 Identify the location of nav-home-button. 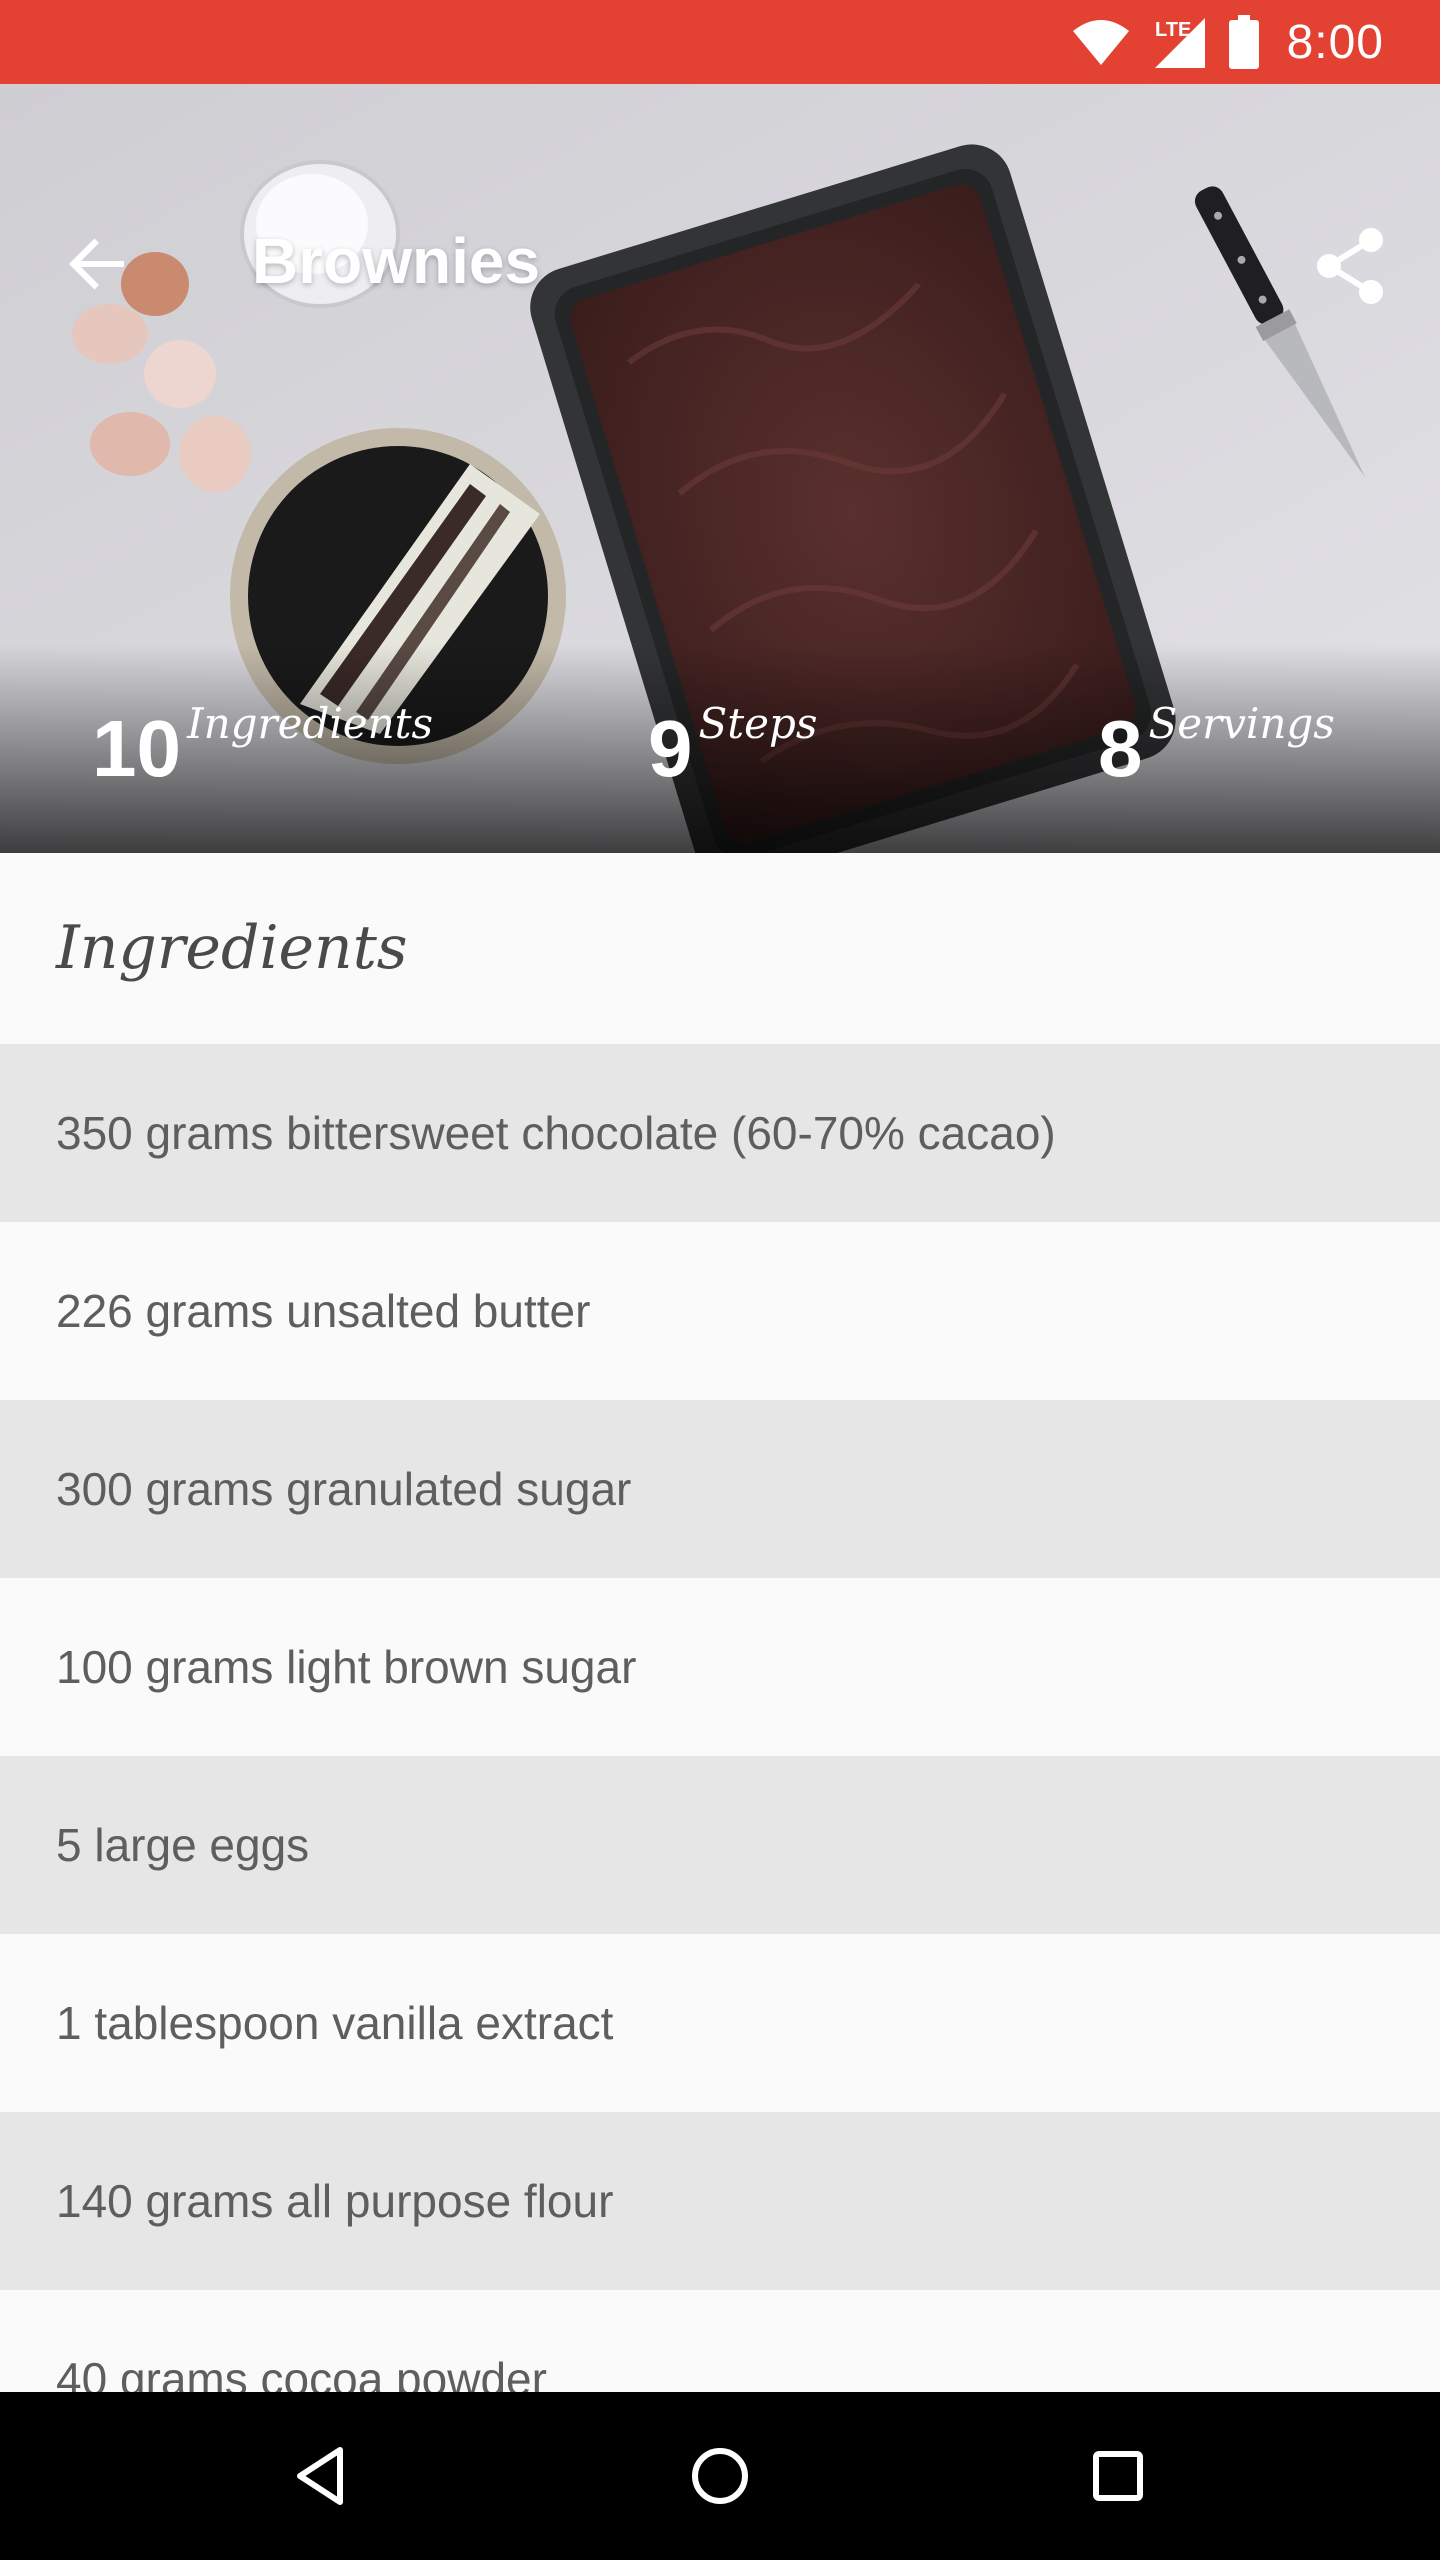
(720, 2476).